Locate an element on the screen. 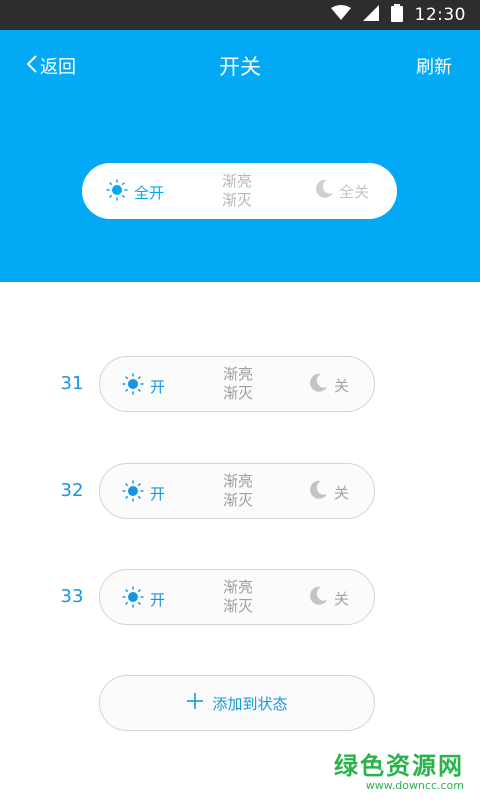 The image size is (480, 800). add-to-state-label: 添加到状态 is located at coordinates (250, 703).